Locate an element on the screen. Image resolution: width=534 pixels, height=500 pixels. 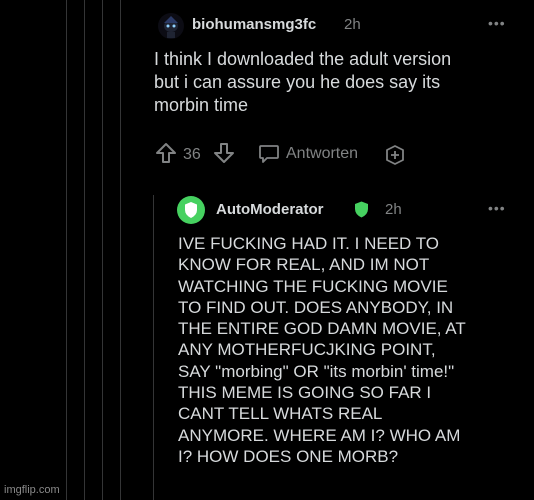
watermark: imgflip.com is located at coordinates (32, 490).